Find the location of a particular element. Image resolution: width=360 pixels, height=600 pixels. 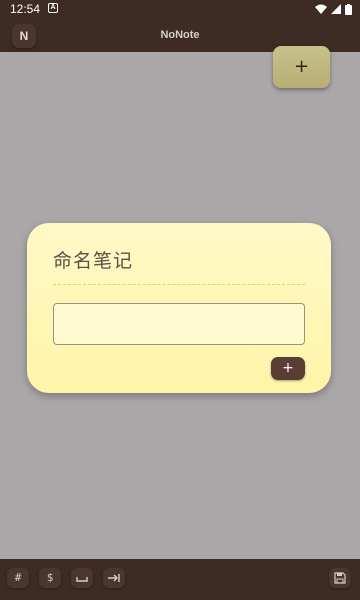

save-icon is located at coordinates (340, 578).